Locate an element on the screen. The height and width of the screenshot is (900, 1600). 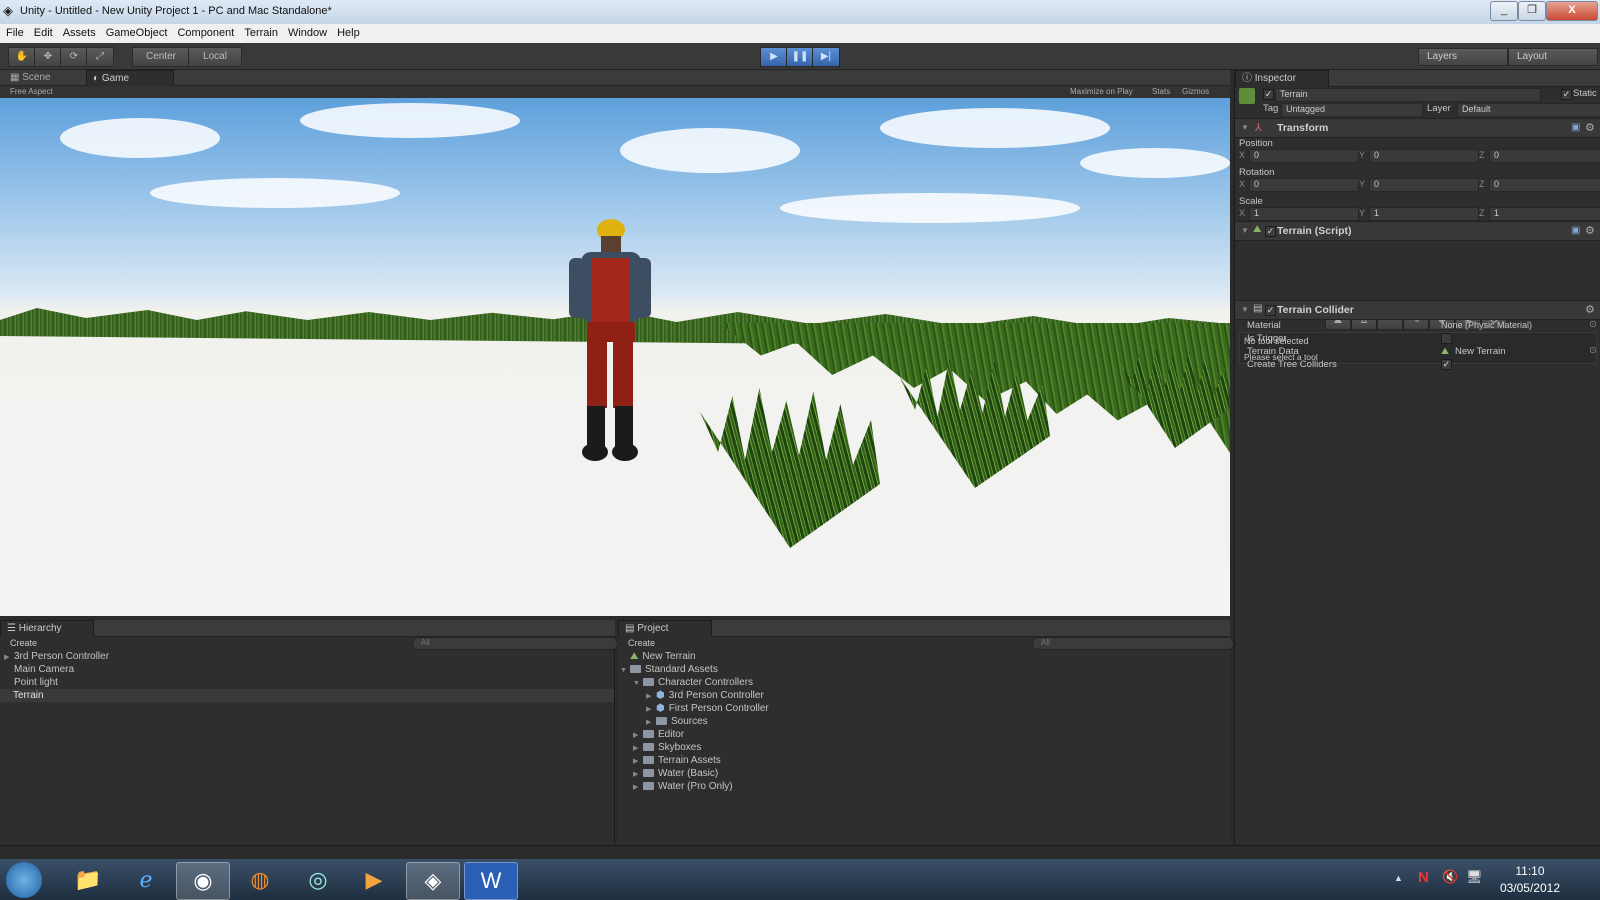
material-field: None (Physic Material) is located at coordinates (1486, 325).